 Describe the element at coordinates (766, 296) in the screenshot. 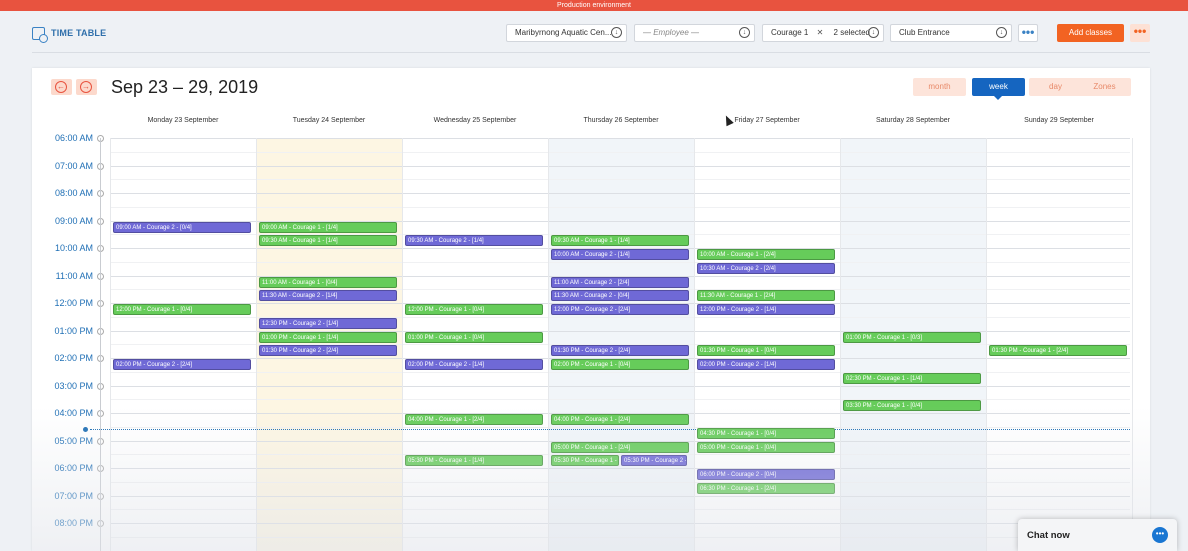

I see `class-event: 11:30 AM - Courage 1 - [2/4]` at that location.